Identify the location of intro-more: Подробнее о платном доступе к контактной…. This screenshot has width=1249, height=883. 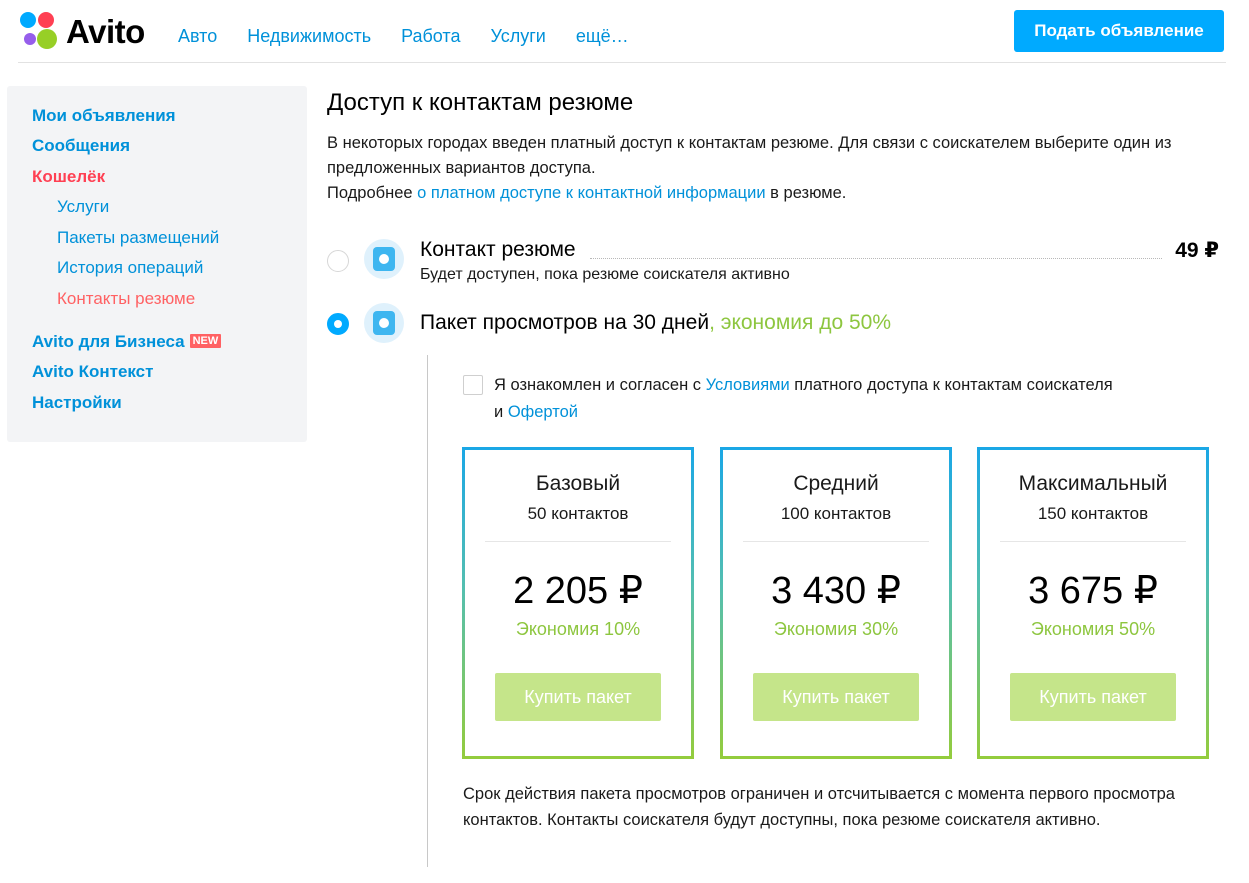
(777, 193).